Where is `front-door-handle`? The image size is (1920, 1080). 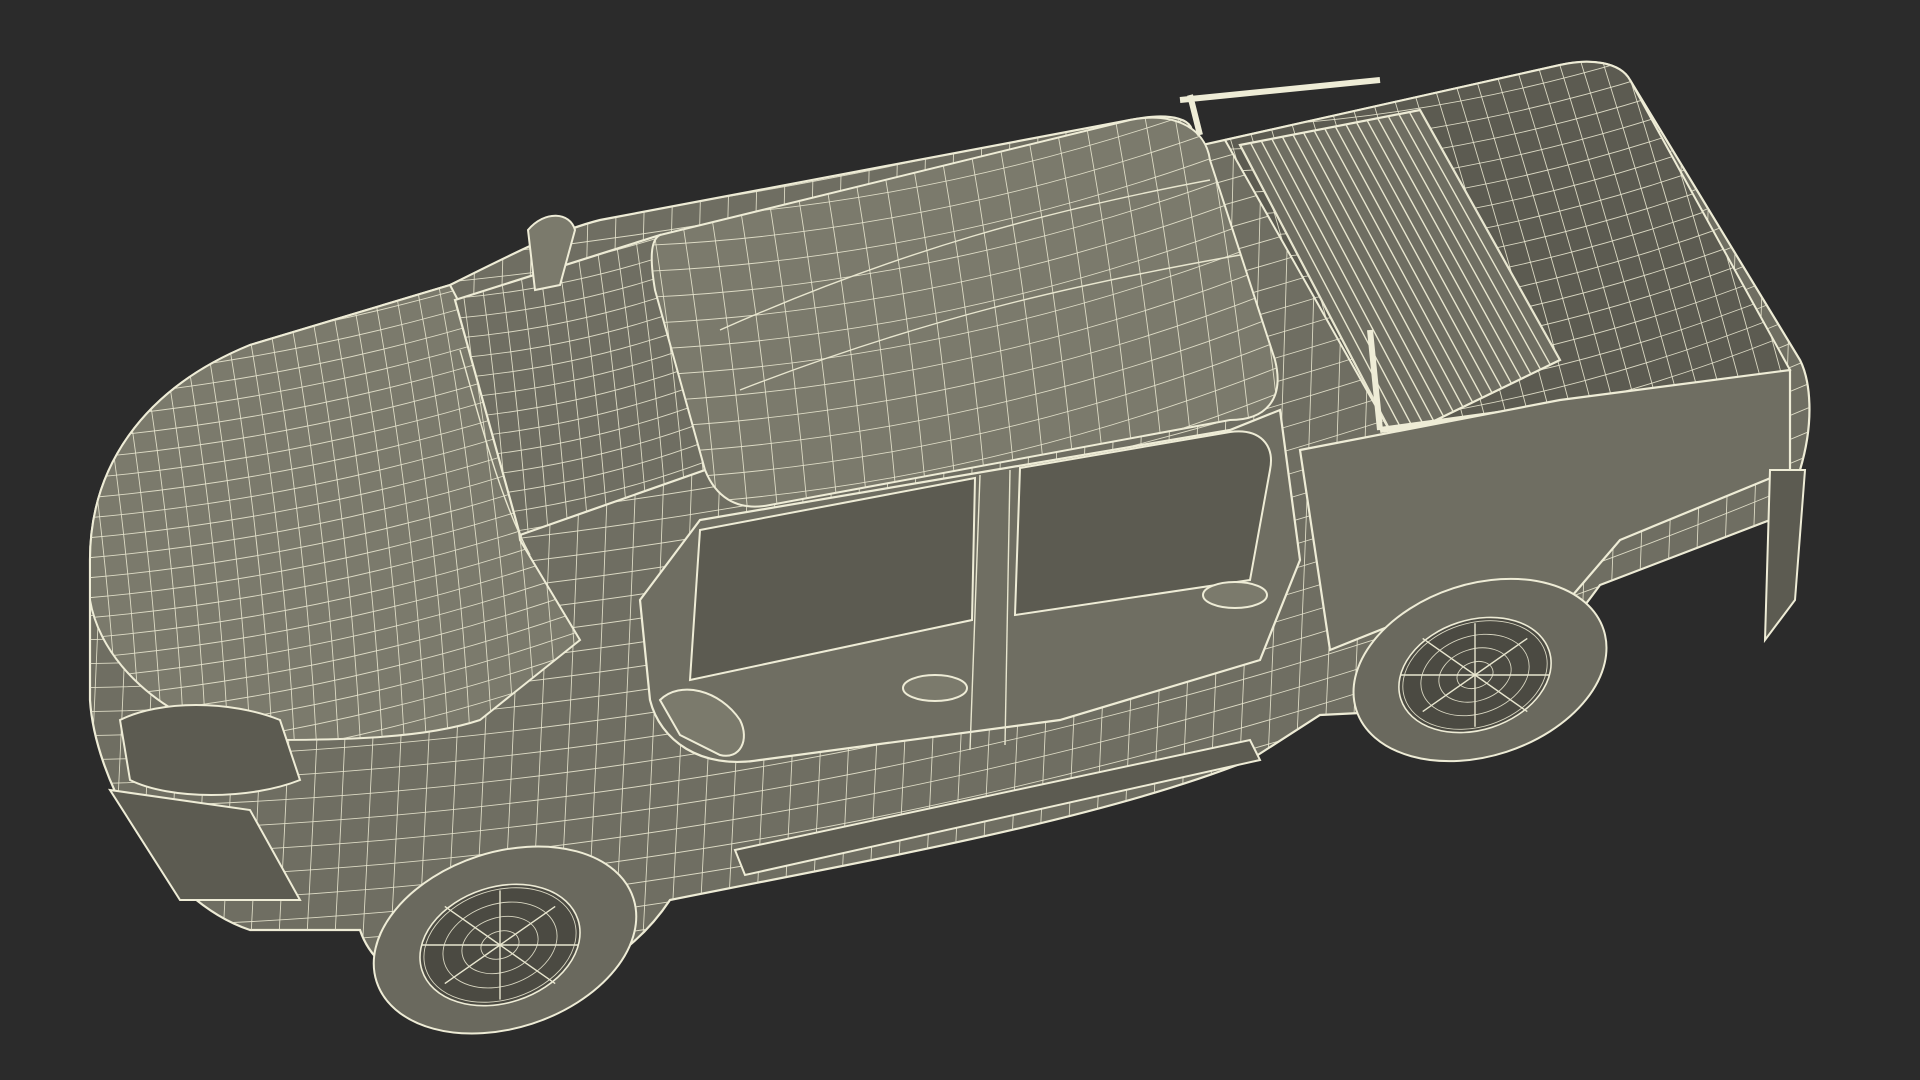
front-door-handle is located at coordinates (935, 688).